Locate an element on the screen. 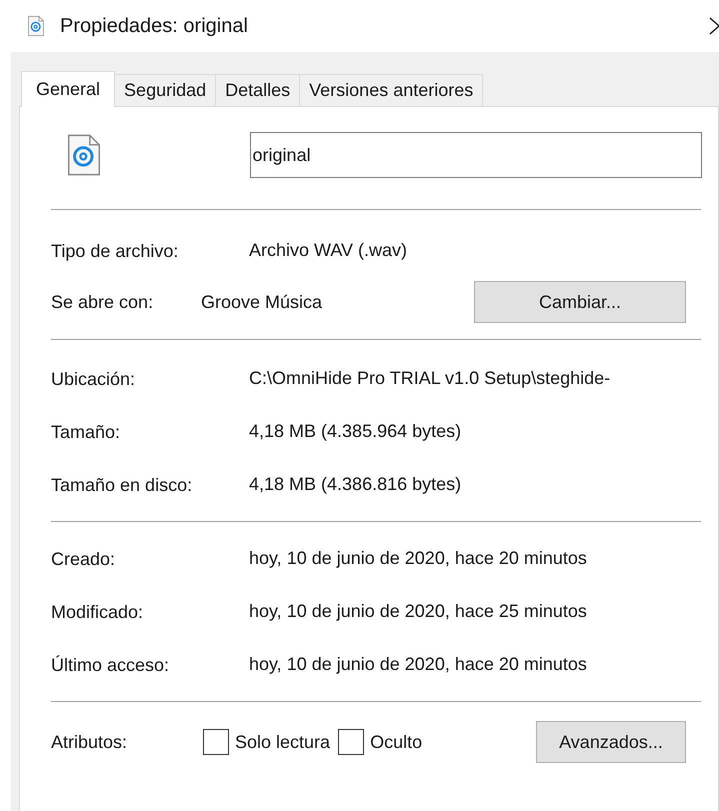 This screenshot has height=811, width=719. close-icon is located at coordinates (714, 26).